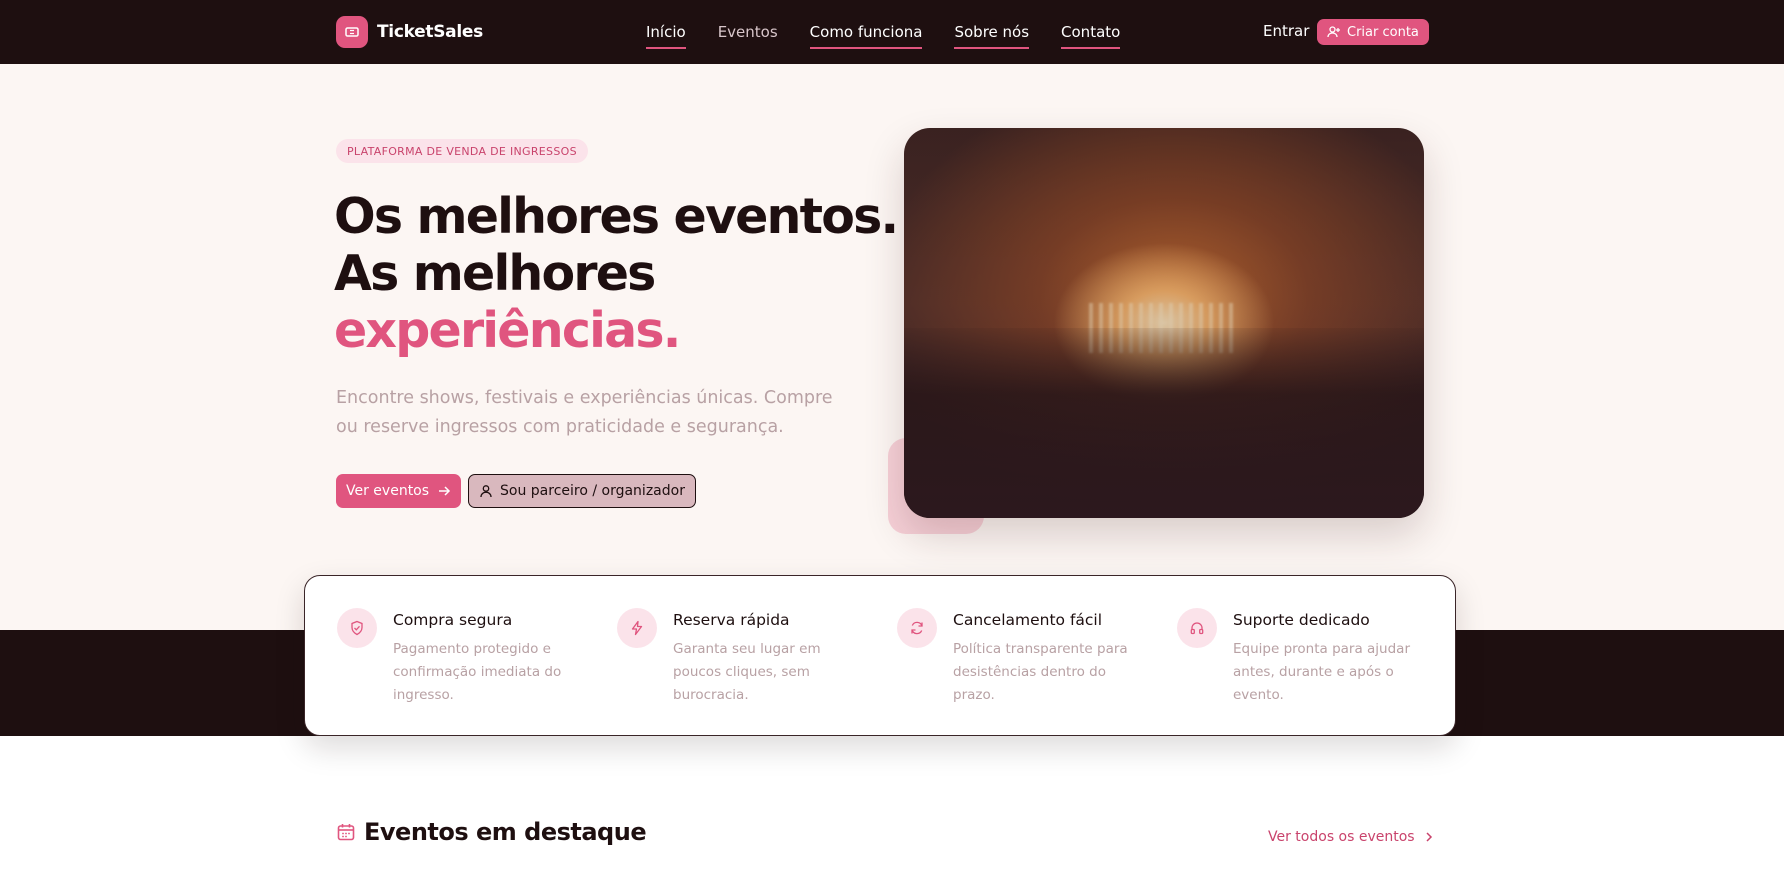 This screenshot has width=1784, height=879. I want to click on hero-badge: PLATAFORMA DE VENDA DE INGRESSOS, so click(462, 151).